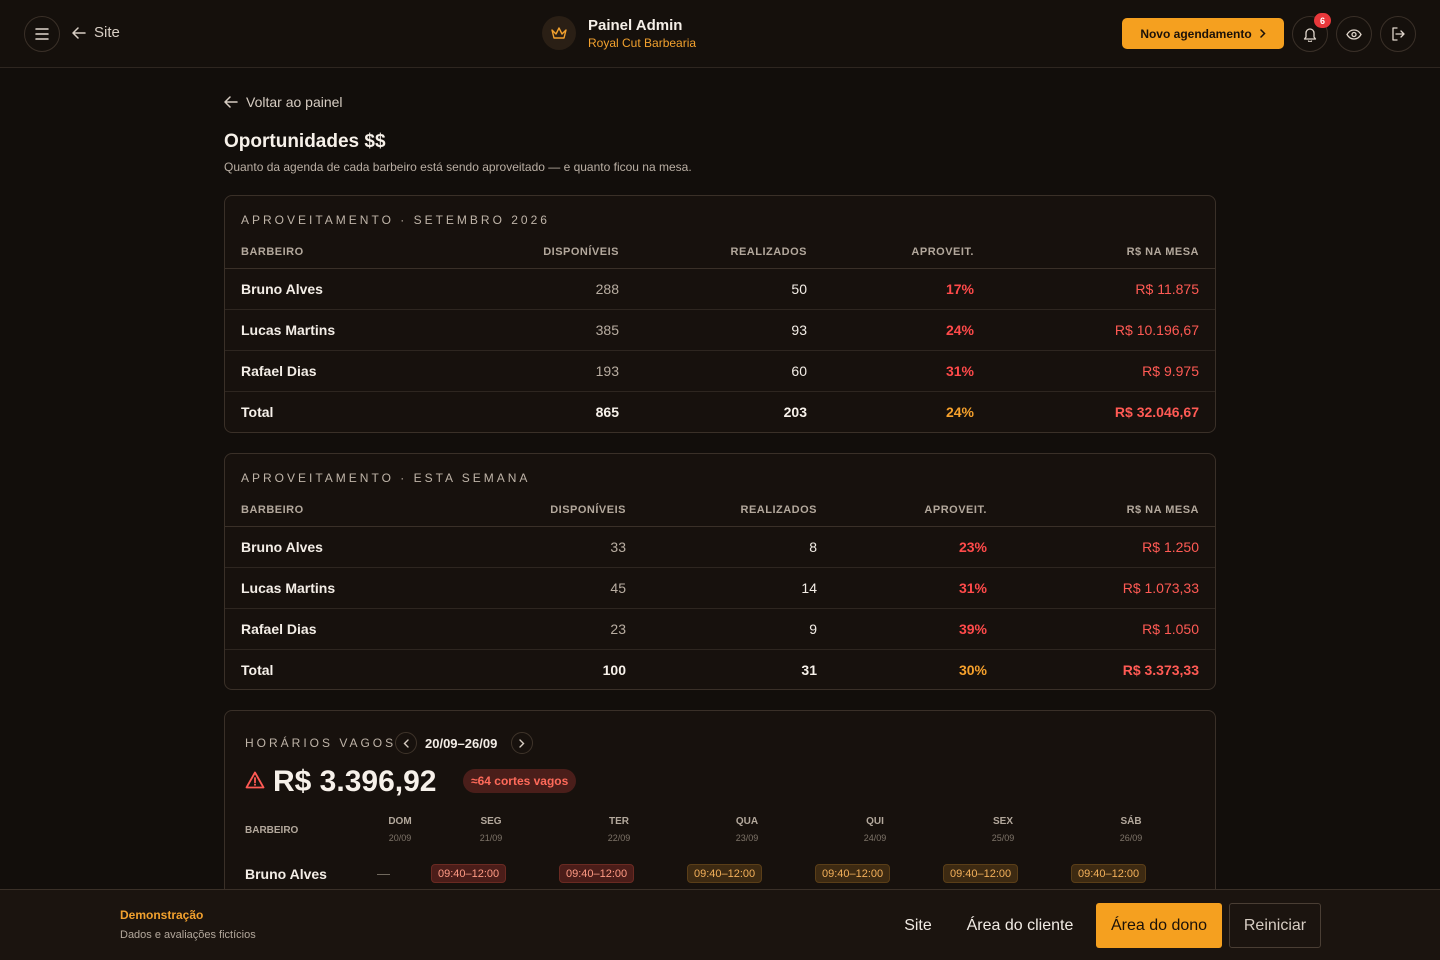  What do you see at coordinates (614, 669) in the screenshot?
I see `total-available: 100` at bounding box center [614, 669].